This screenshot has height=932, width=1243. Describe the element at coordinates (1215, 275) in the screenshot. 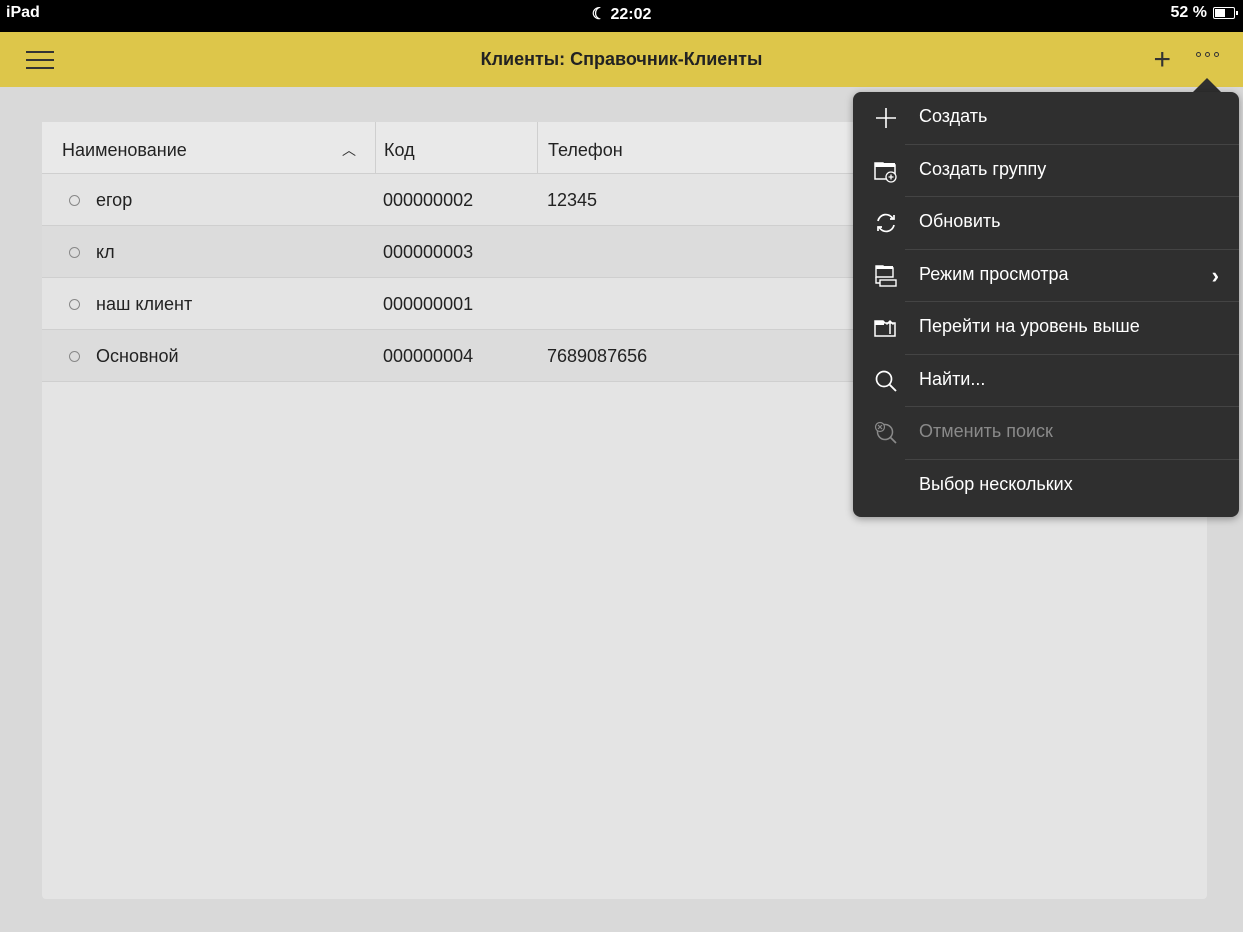

I see `chevron-right-icon: ›` at that location.